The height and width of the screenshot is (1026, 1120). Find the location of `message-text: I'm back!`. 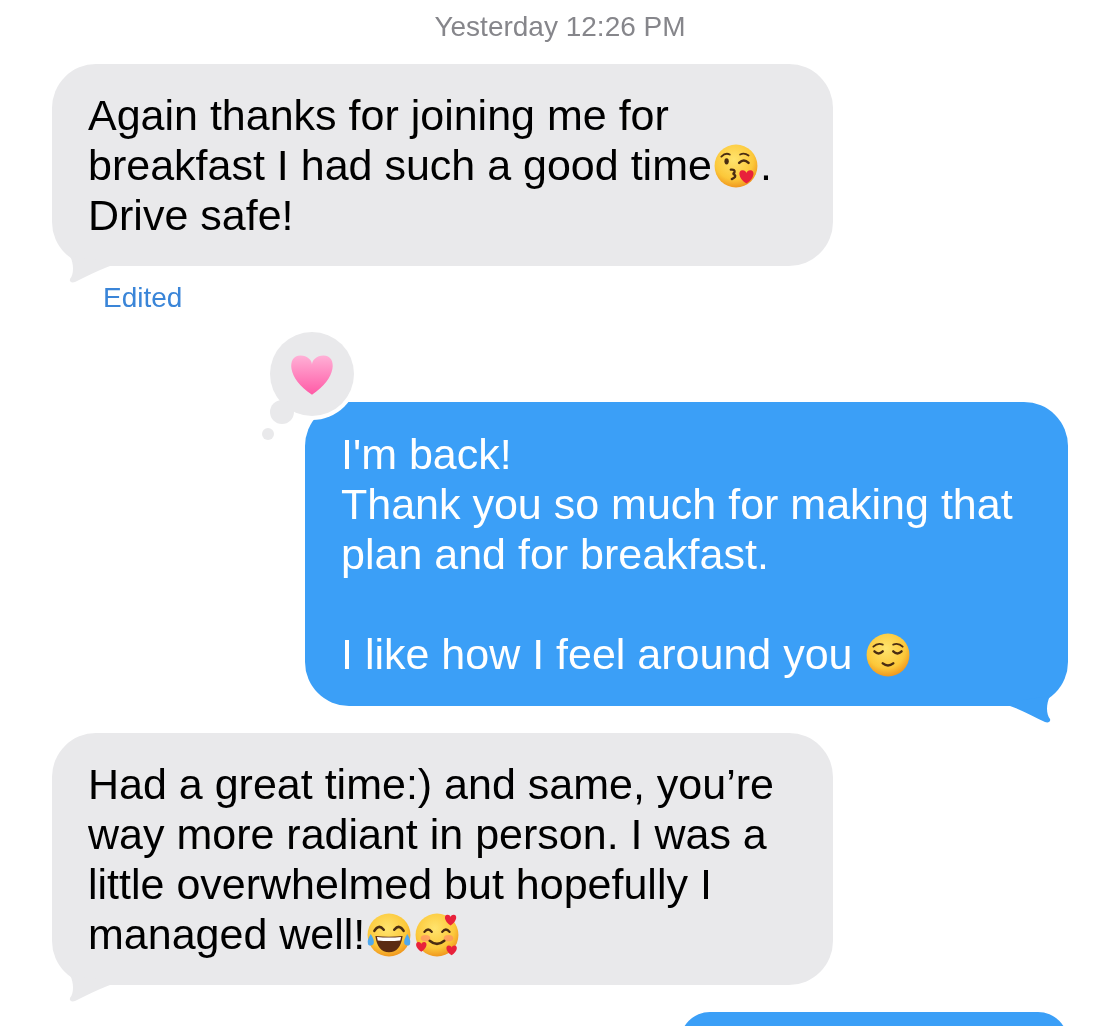

message-text: I'm back! is located at coordinates (426, 454).